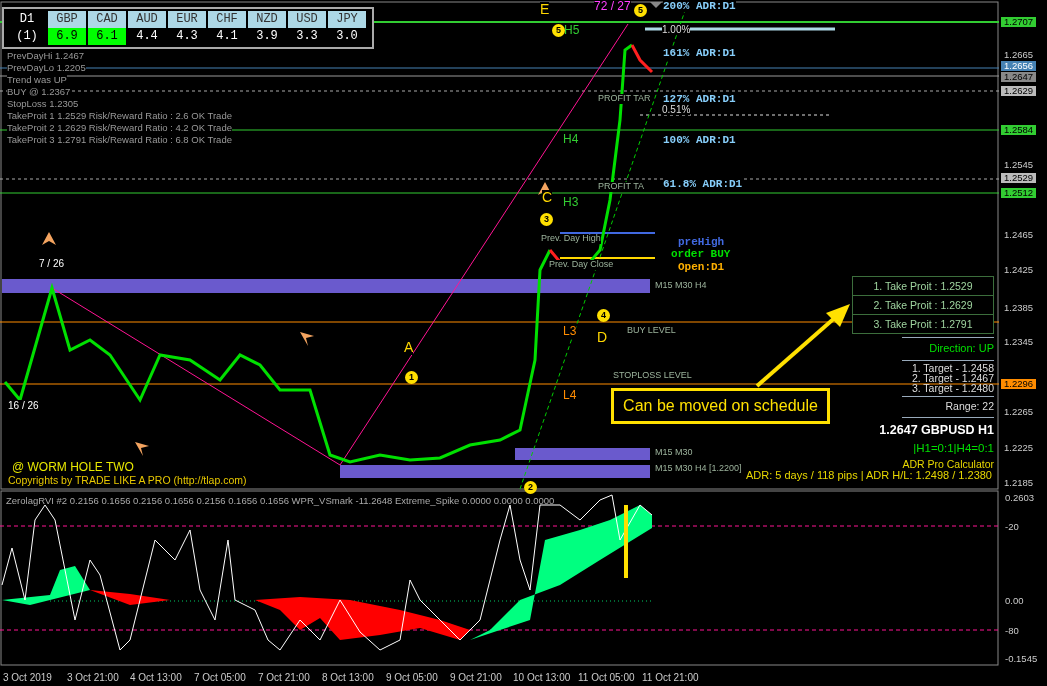  What do you see at coordinates (107, 19) in the screenshot?
I see `currency-code: CAD` at bounding box center [107, 19].